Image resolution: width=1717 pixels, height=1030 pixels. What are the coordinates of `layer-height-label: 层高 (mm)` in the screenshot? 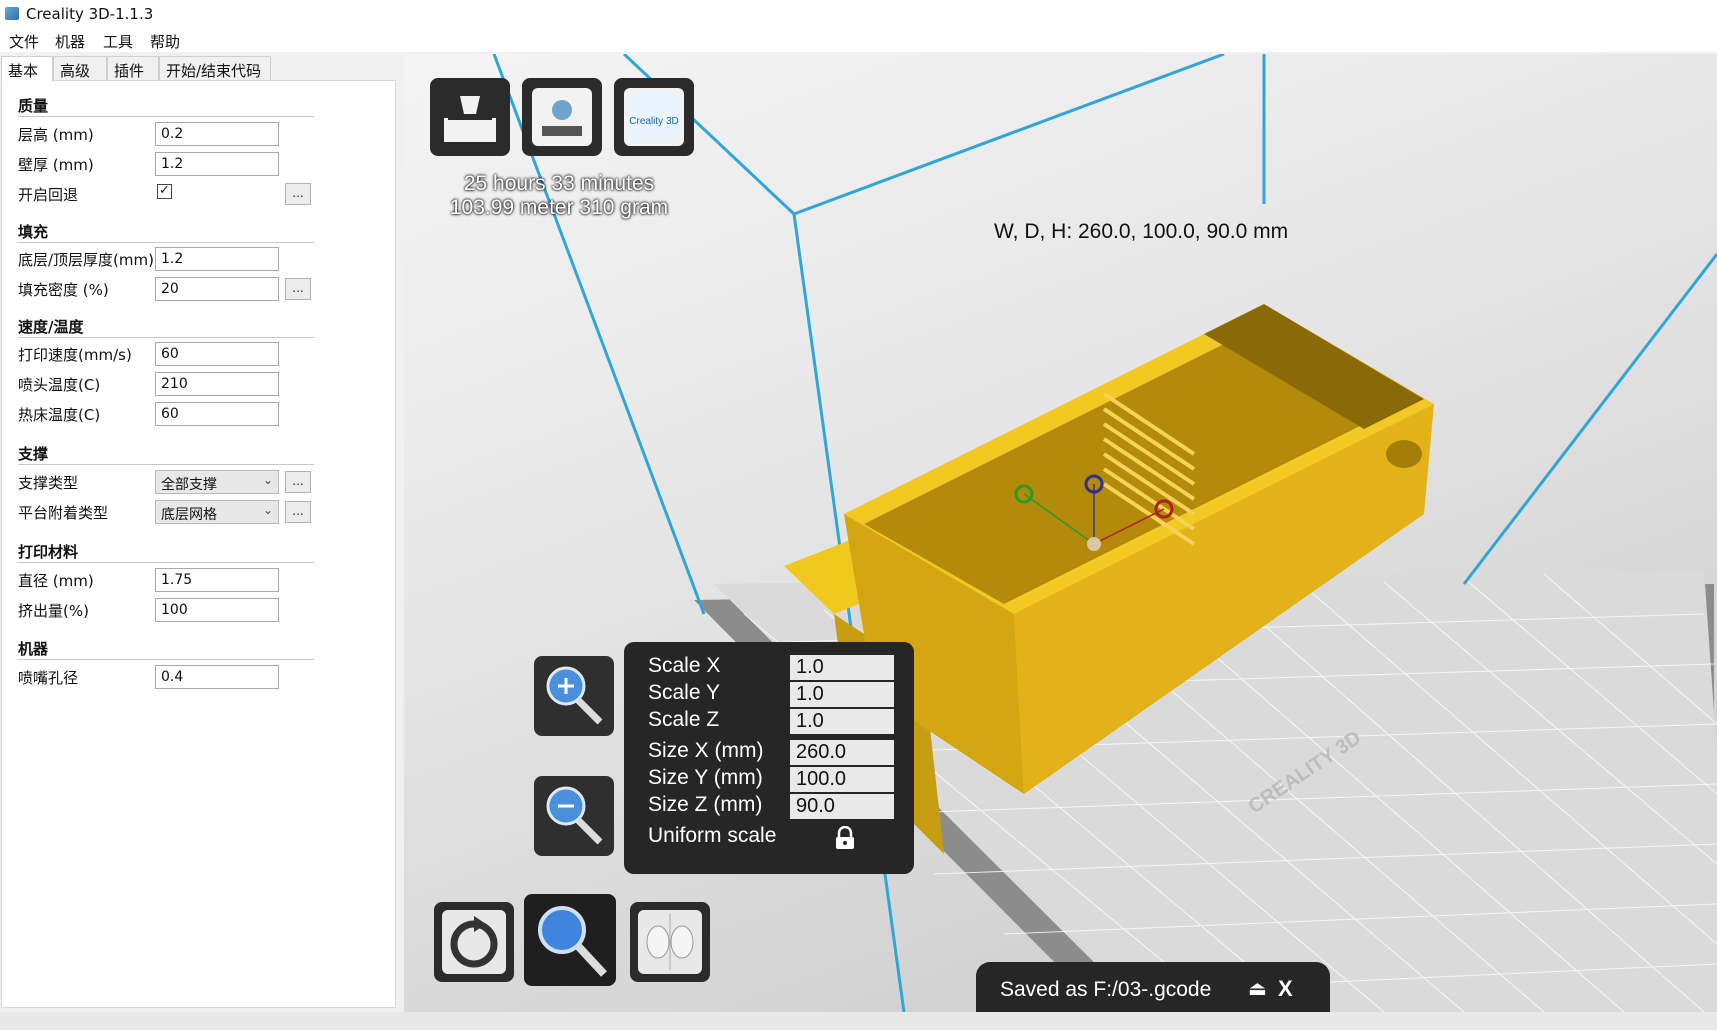 It's located at (56, 135).